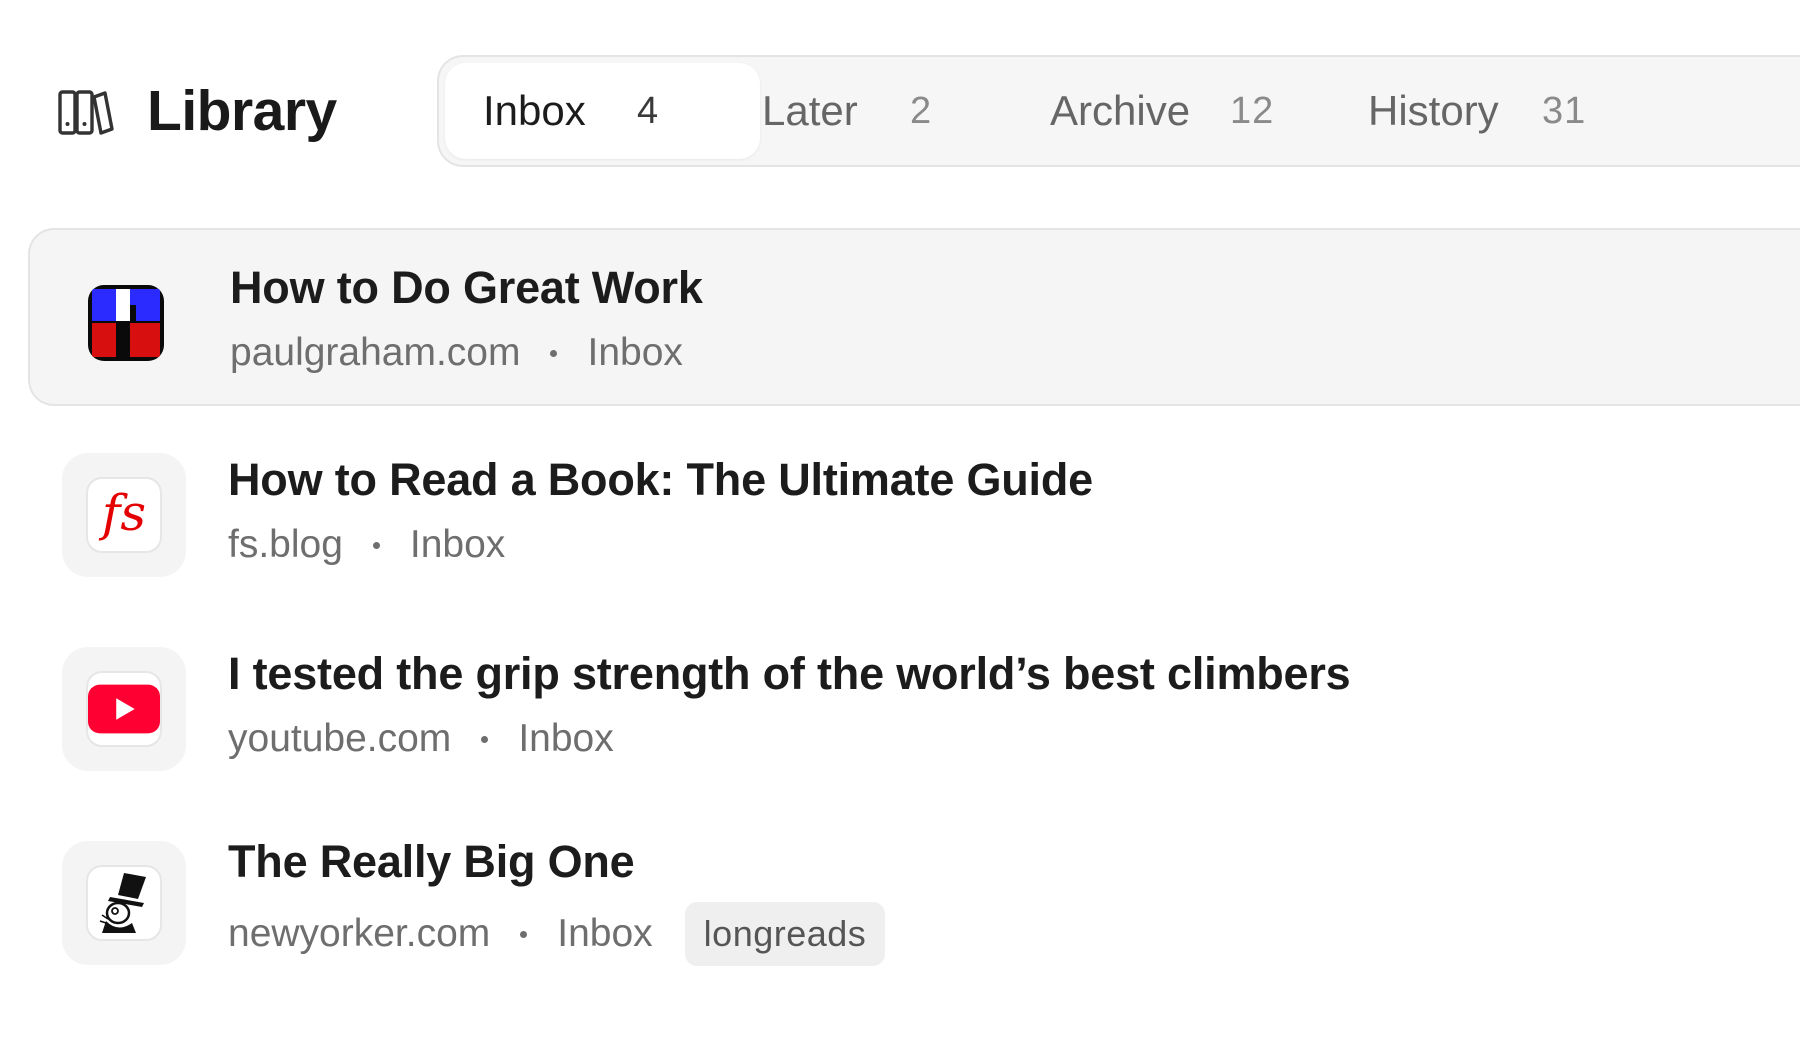 The height and width of the screenshot is (1040, 1800). I want to click on books-icon, so click(86, 112).